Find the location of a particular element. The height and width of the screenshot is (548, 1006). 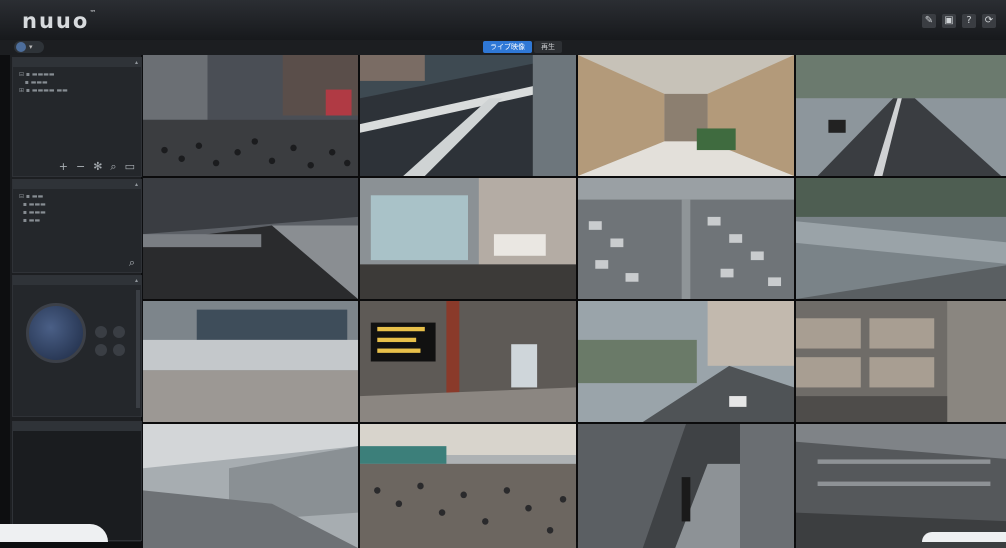

monitor-stand-left is located at coordinates (54, 533).